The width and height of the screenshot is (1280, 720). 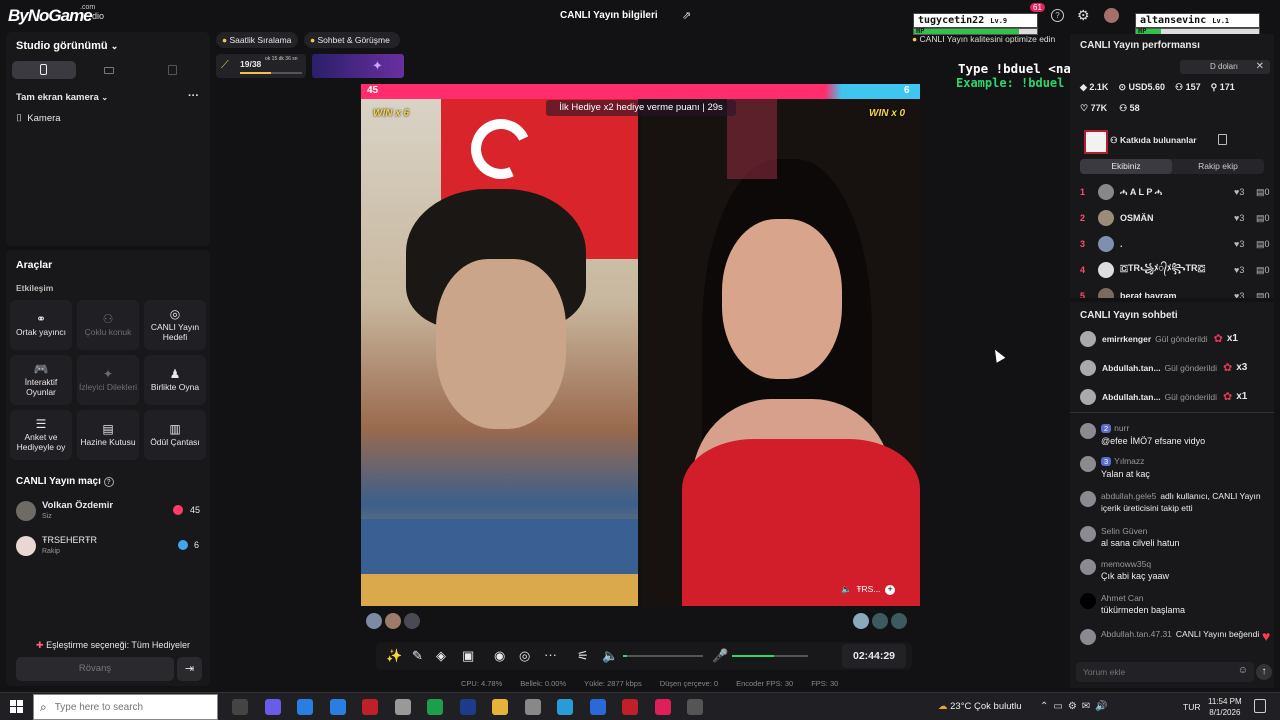 I want to click on tv-icon, so click(x=467, y=707).